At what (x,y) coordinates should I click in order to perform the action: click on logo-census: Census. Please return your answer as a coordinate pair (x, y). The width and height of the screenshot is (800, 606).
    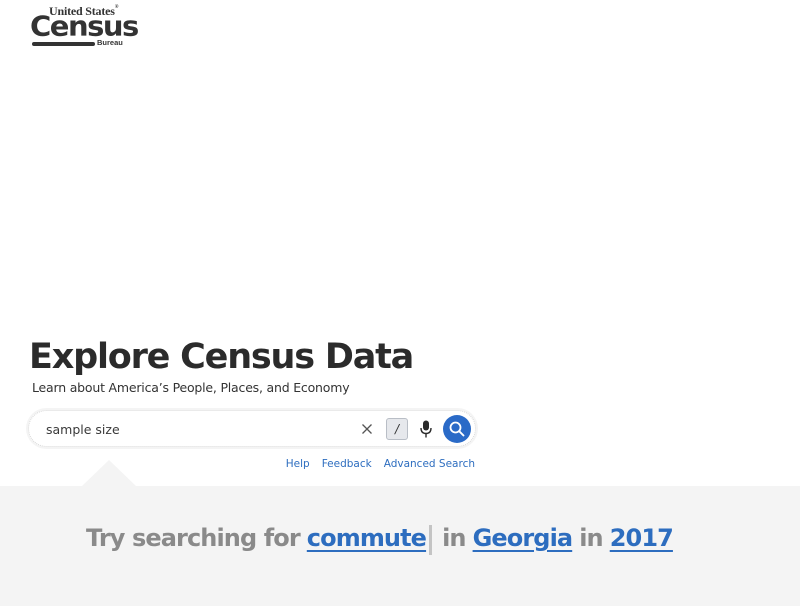
    Looking at the image, I should click on (84, 26).